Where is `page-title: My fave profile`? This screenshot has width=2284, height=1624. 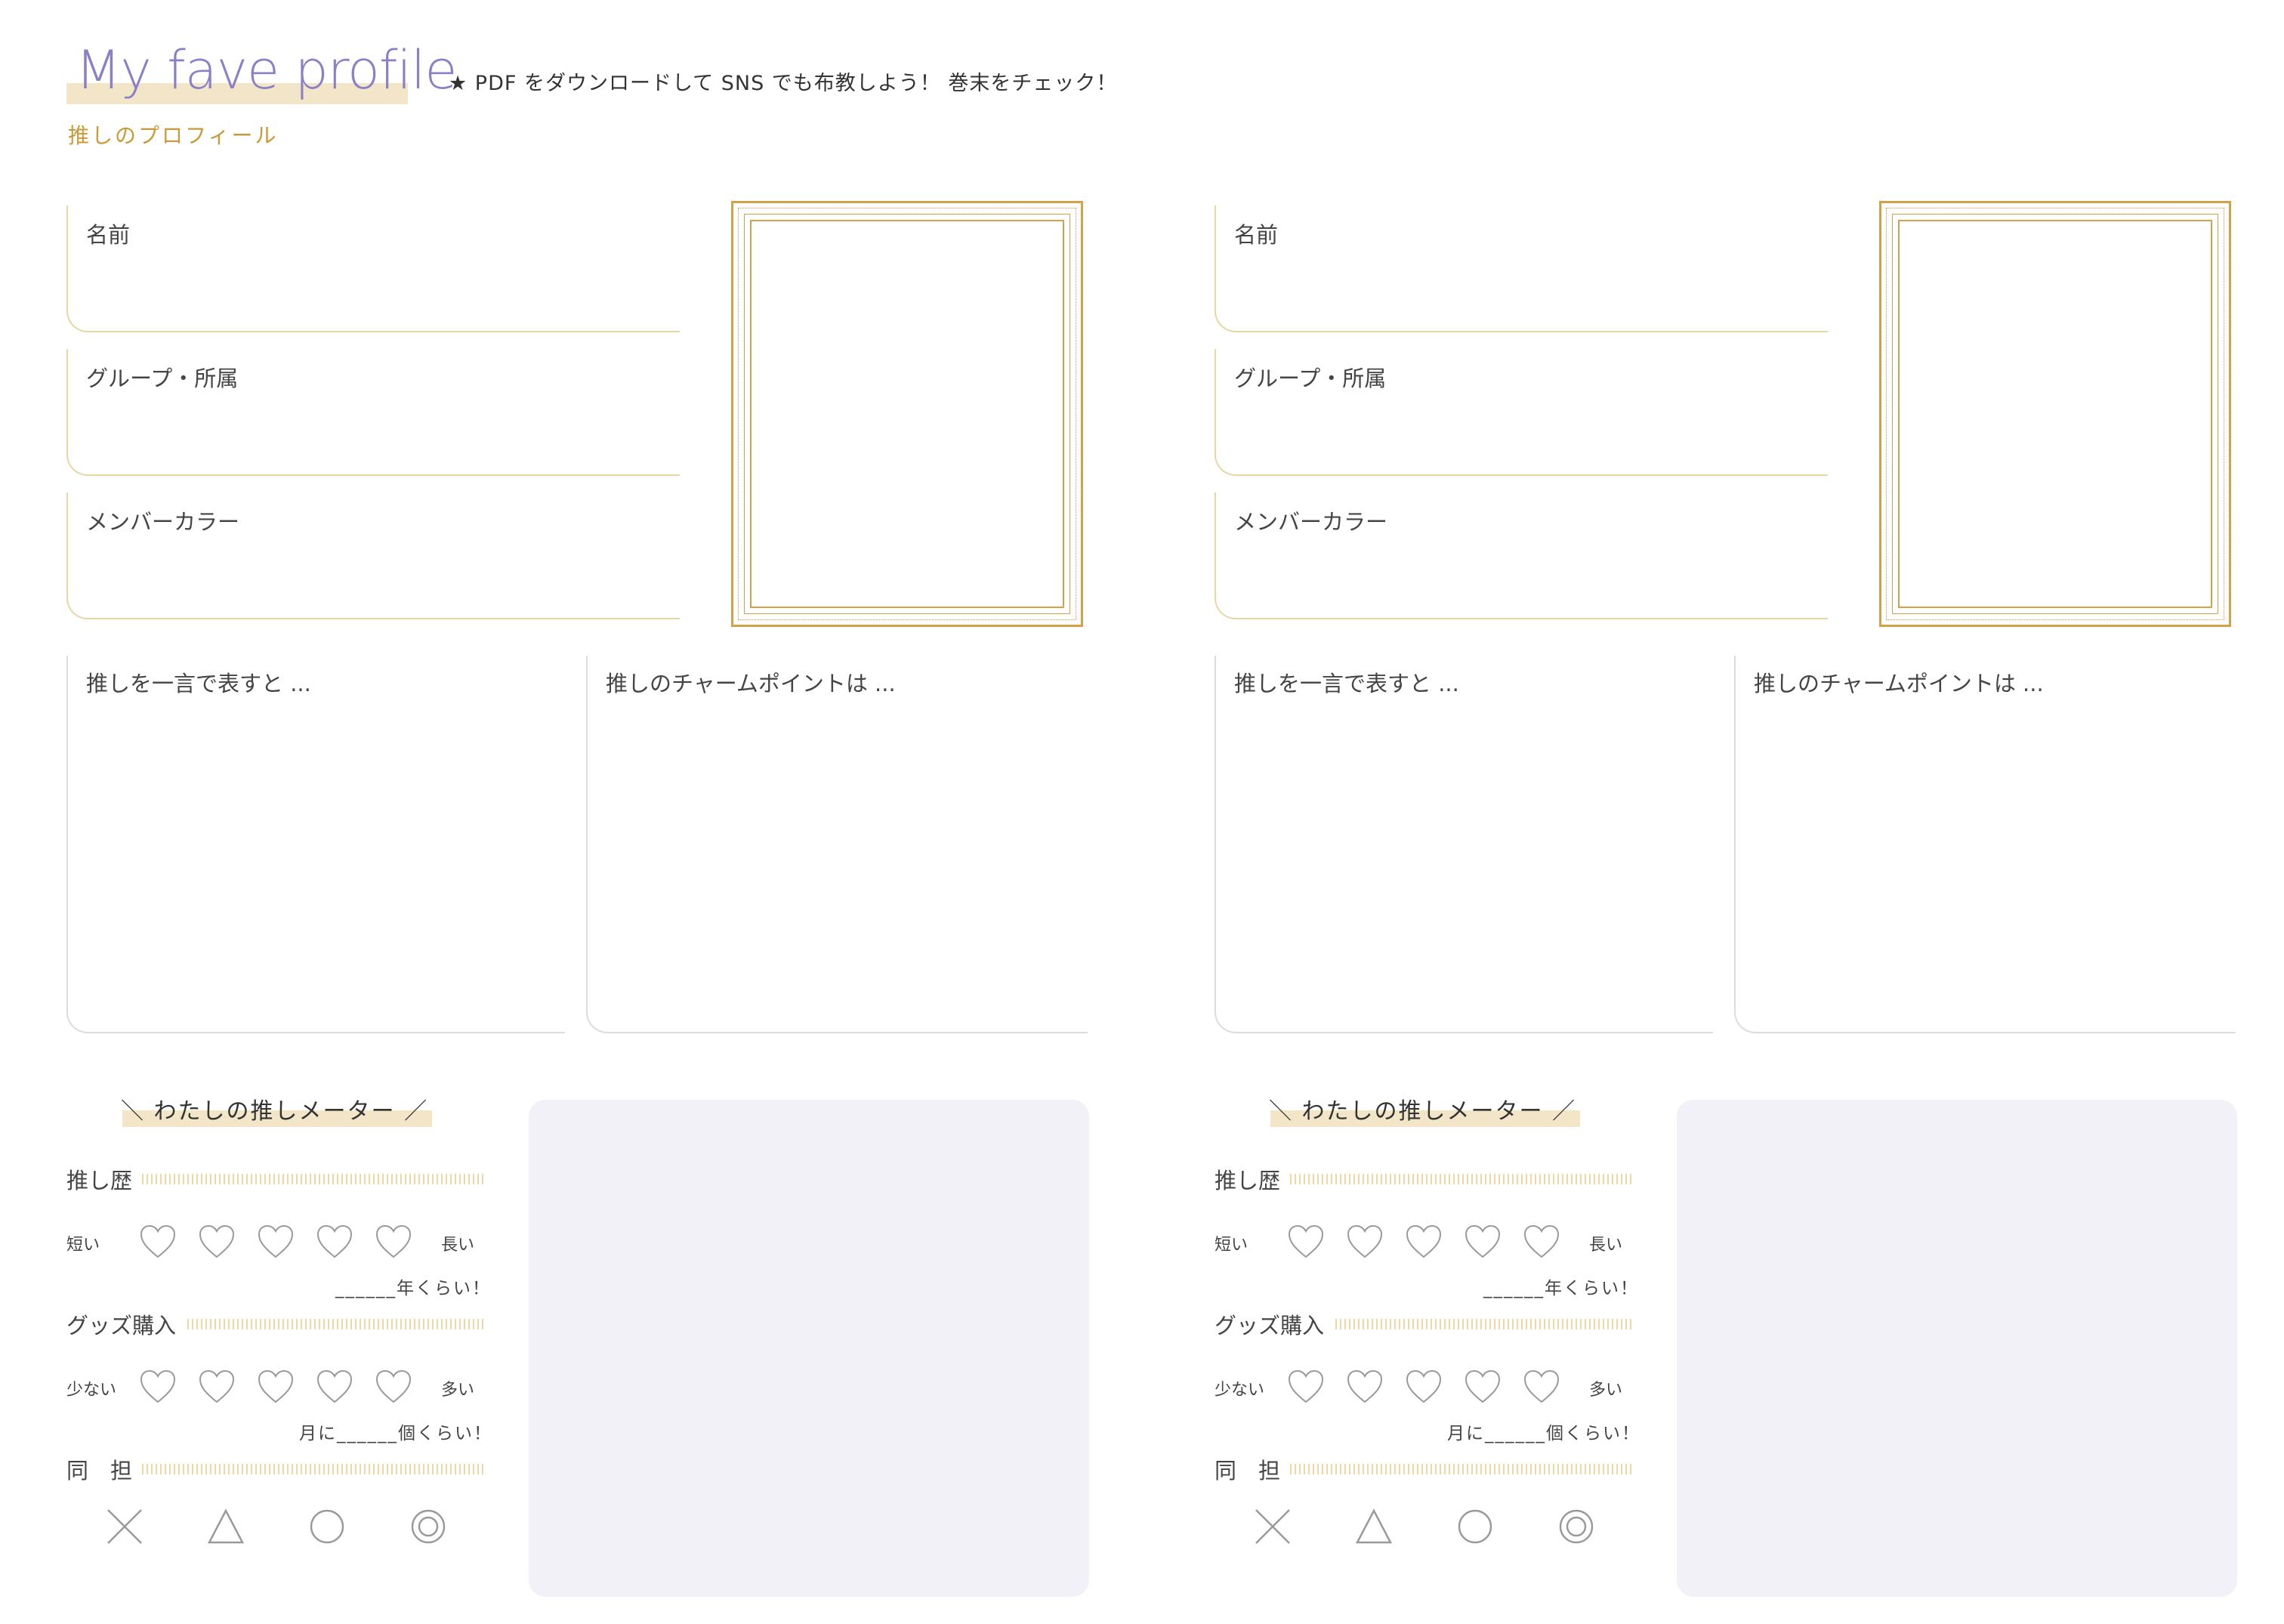 page-title: My fave profile is located at coordinates (267, 70).